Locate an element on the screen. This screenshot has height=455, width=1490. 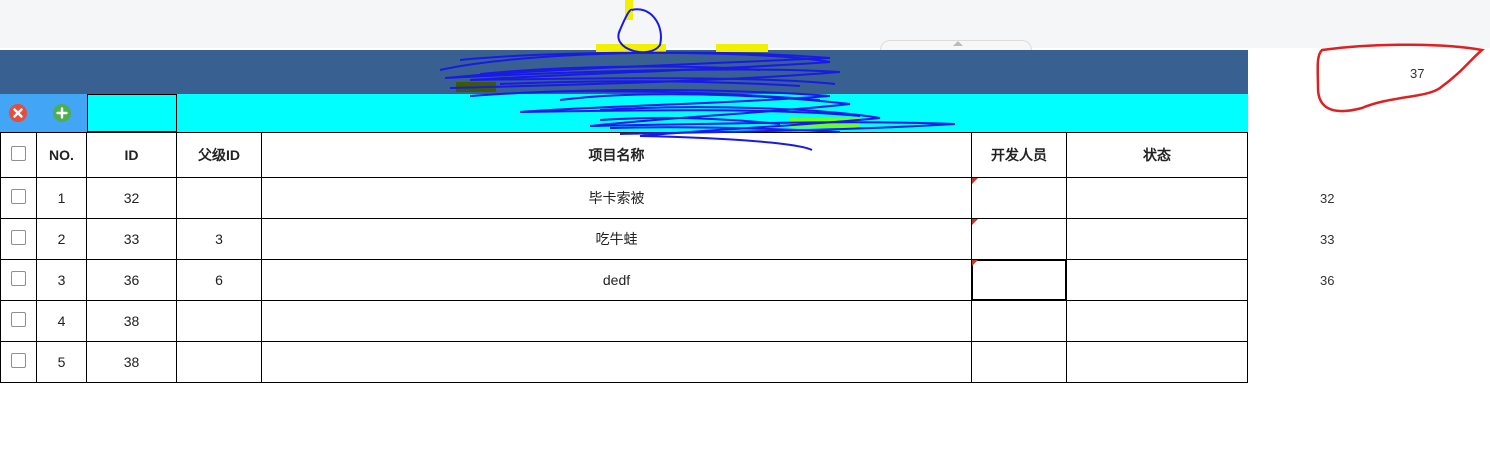
row-number: 3 is located at coordinates (61, 280).